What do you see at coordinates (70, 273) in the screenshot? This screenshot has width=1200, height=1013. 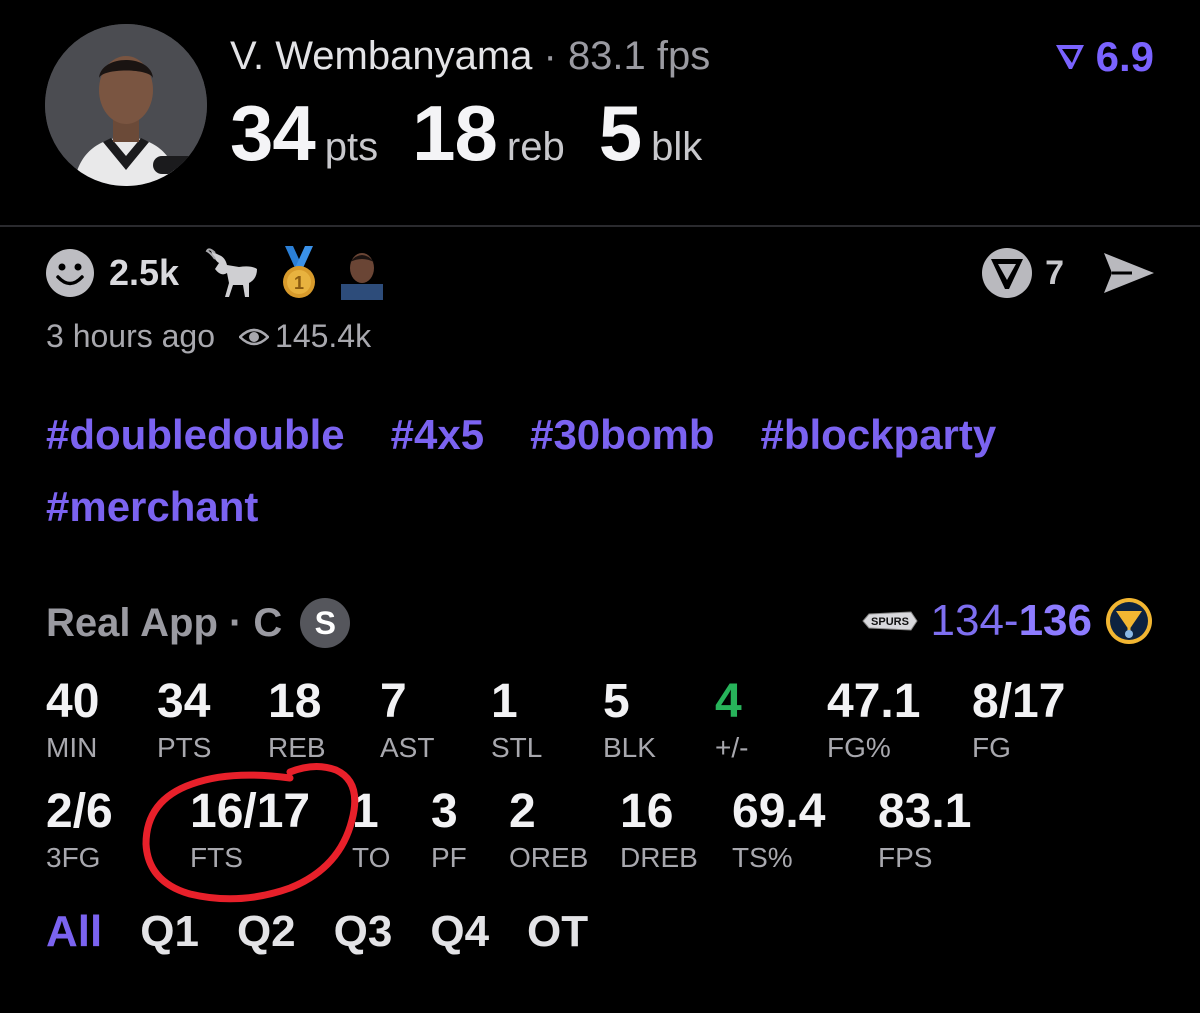 I see `smiley-icon` at bounding box center [70, 273].